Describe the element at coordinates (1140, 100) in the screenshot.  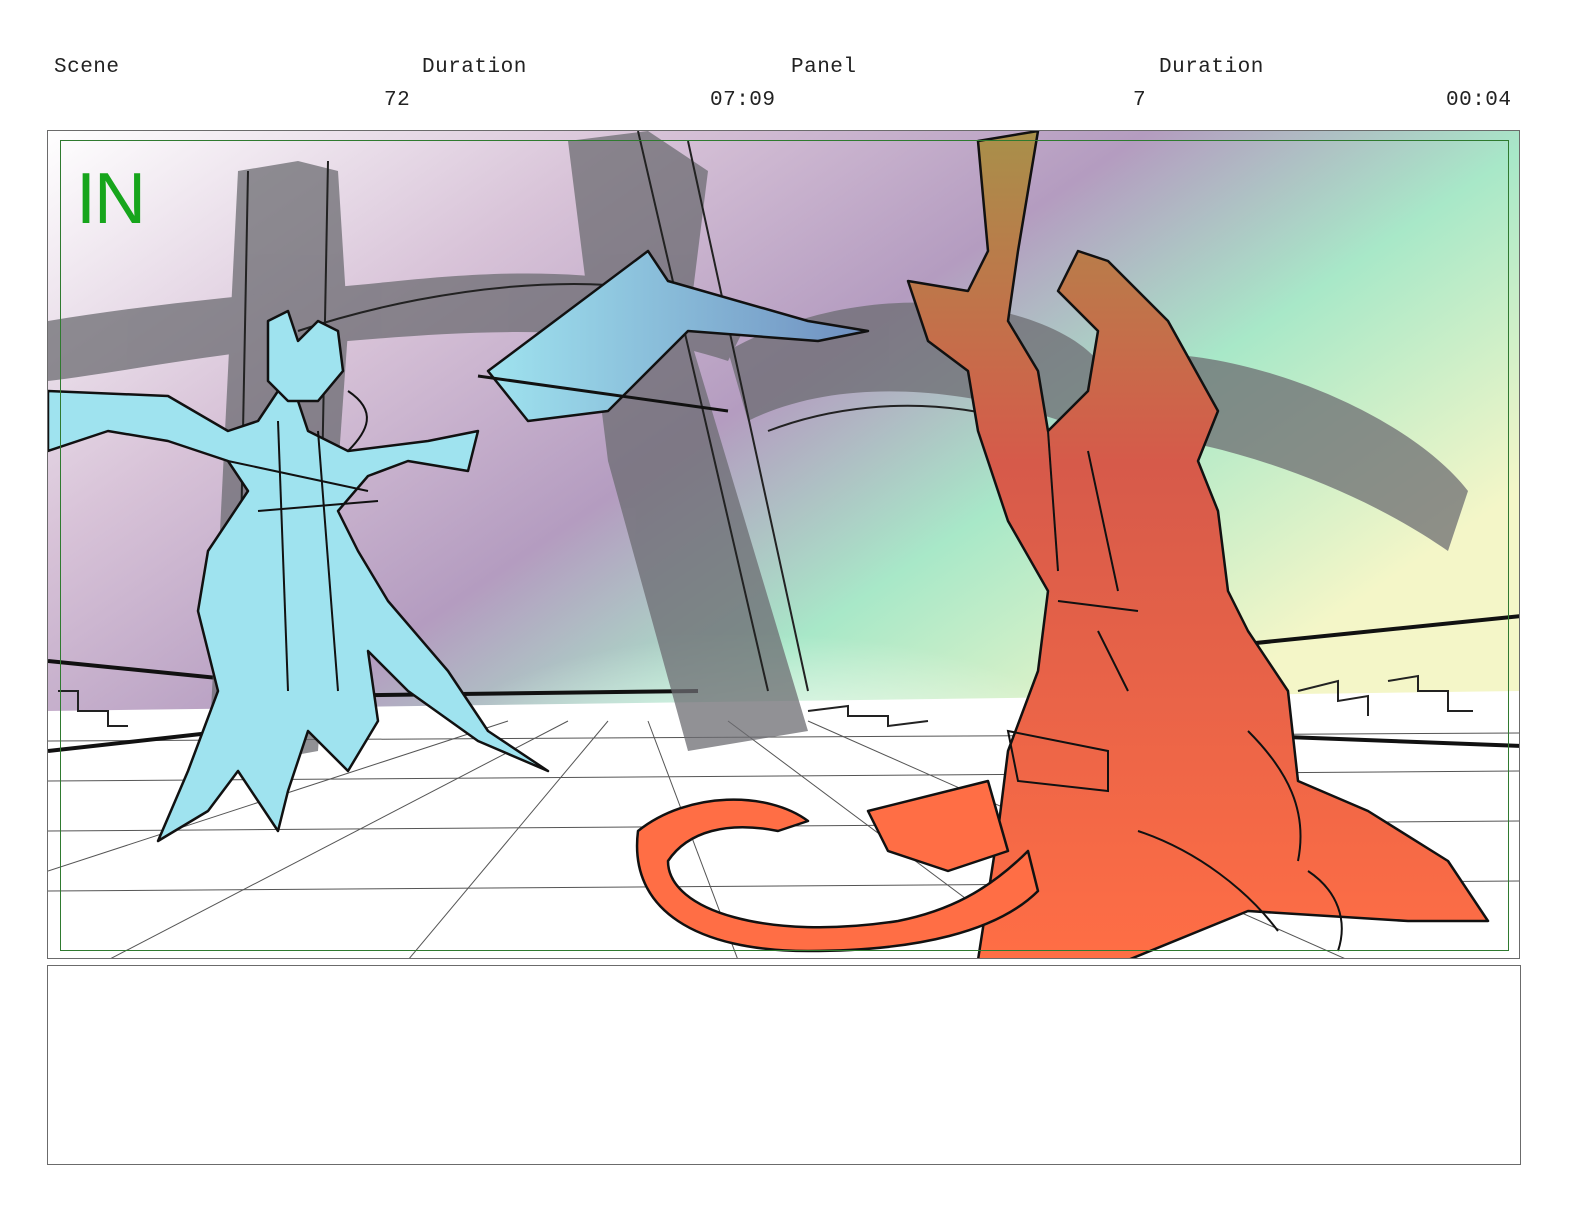
I see `panel-number: 7` at that location.